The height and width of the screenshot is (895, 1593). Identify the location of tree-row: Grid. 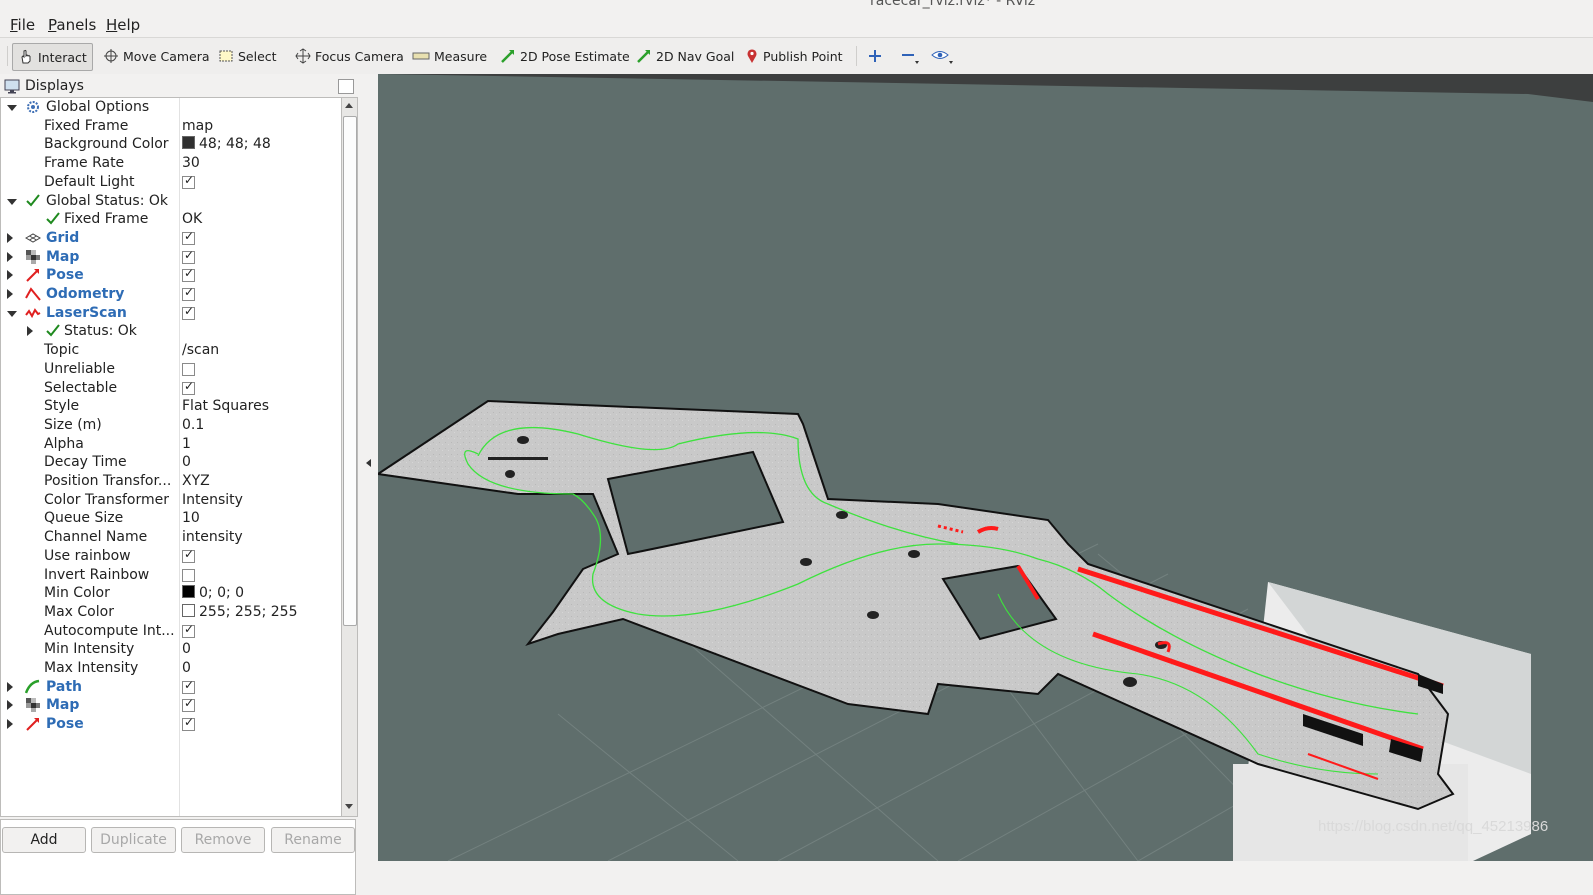
(171, 238).